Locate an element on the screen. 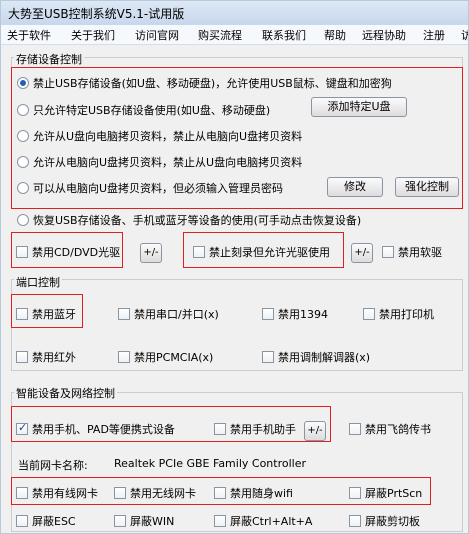 The width and height of the screenshot is (469, 534). phone-options-toggle-button: +/- is located at coordinates (315, 431).